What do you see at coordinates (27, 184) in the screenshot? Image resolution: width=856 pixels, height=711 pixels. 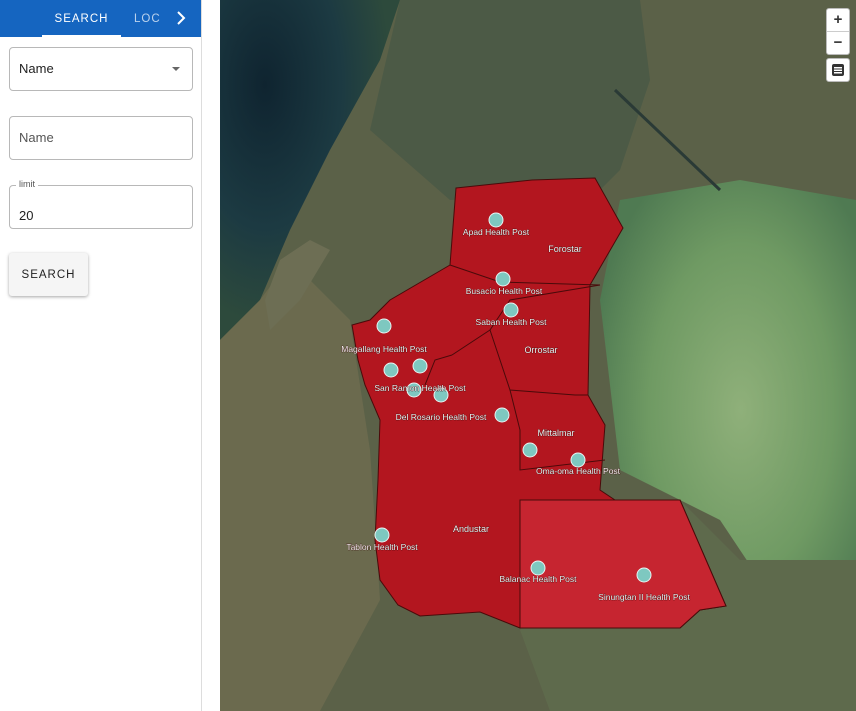 I see `limit-label: limit` at bounding box center [27, 184].